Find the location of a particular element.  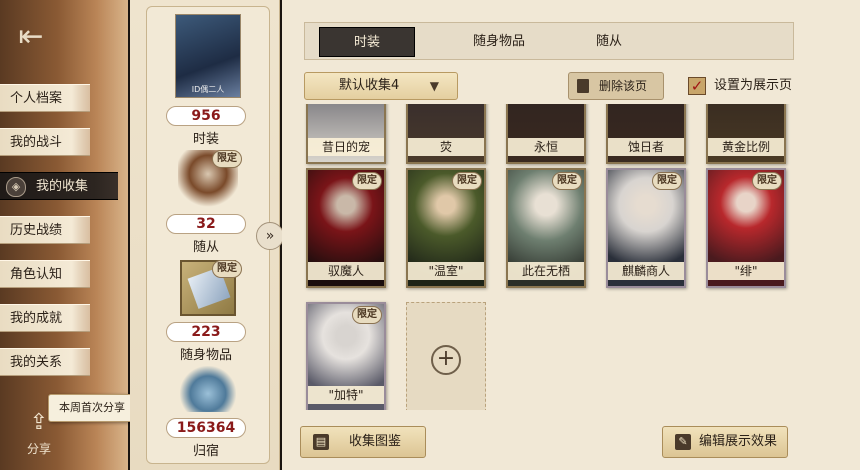

edit-icon: ✎ is located at coordinates (683, 442).